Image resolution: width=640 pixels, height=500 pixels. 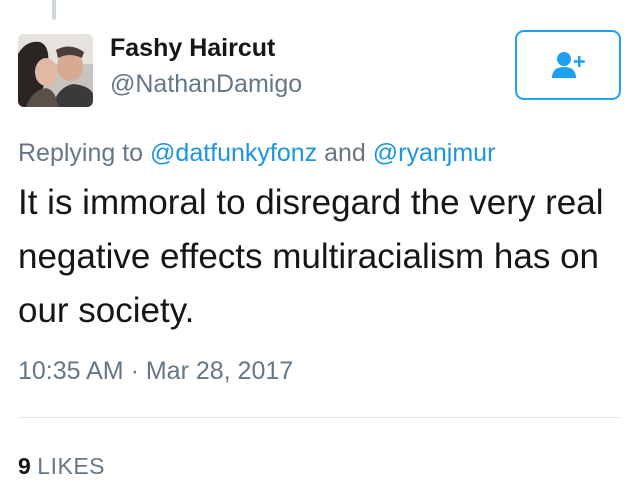 What do you see at coordinates (84, 153) in the screenshot?
I see `reply-context-prefix: Replying to` at bounding box center [84, 153].